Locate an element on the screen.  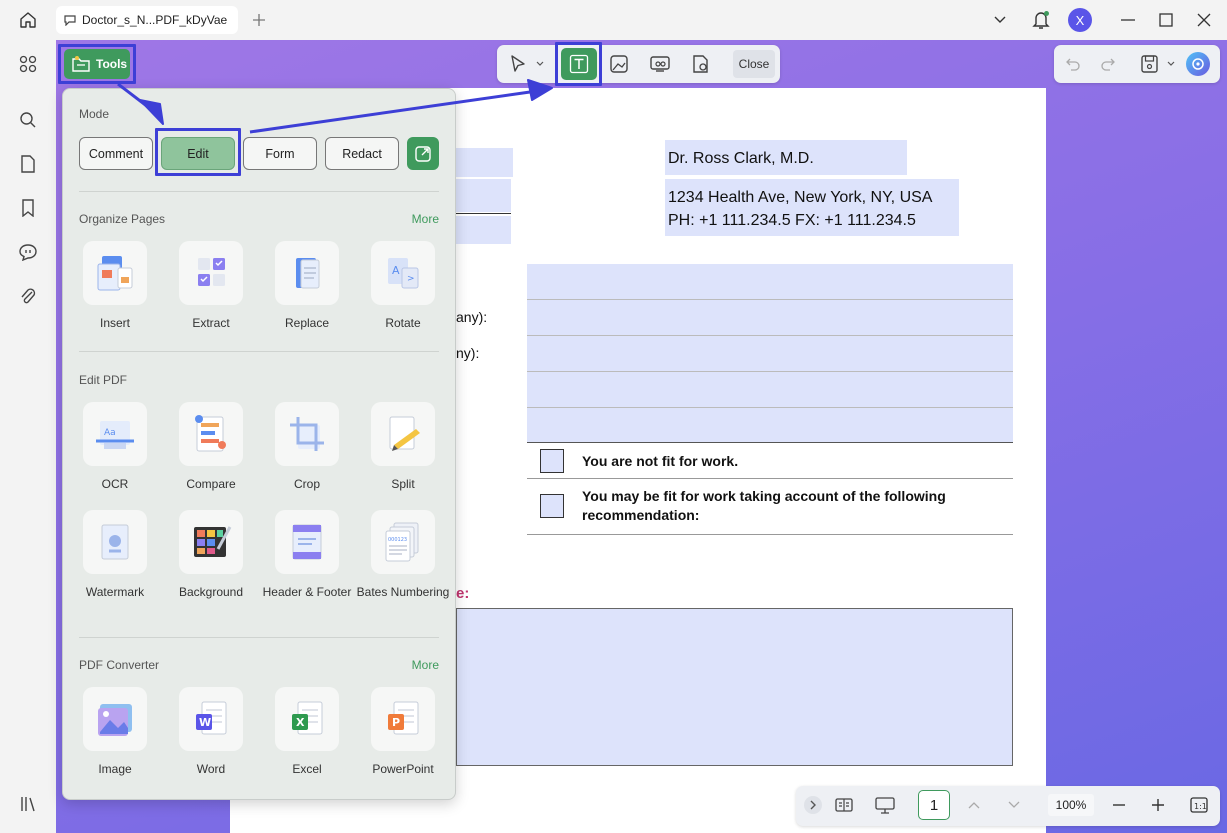
svg-text: 1:1 is located at coordinates (1200, 806).